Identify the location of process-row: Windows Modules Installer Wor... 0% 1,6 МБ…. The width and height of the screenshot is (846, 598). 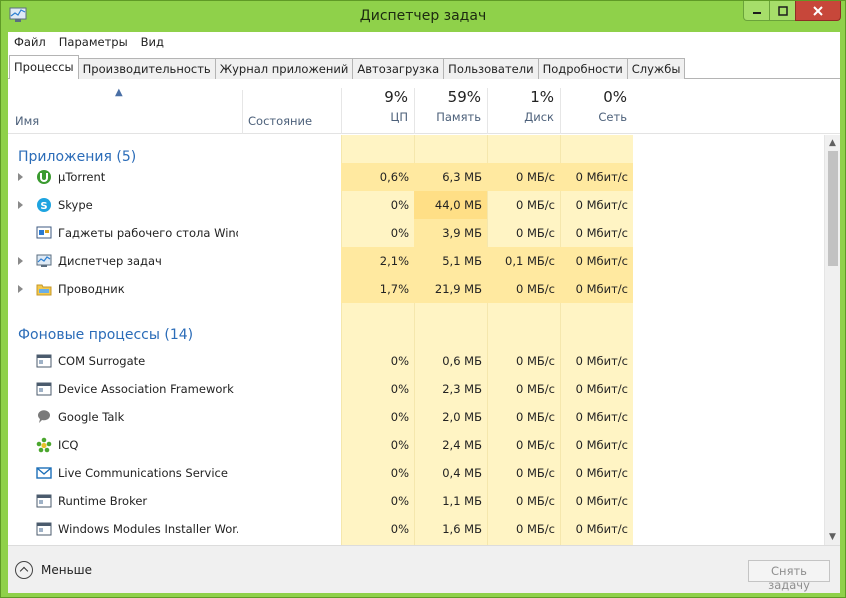
(416, 529).